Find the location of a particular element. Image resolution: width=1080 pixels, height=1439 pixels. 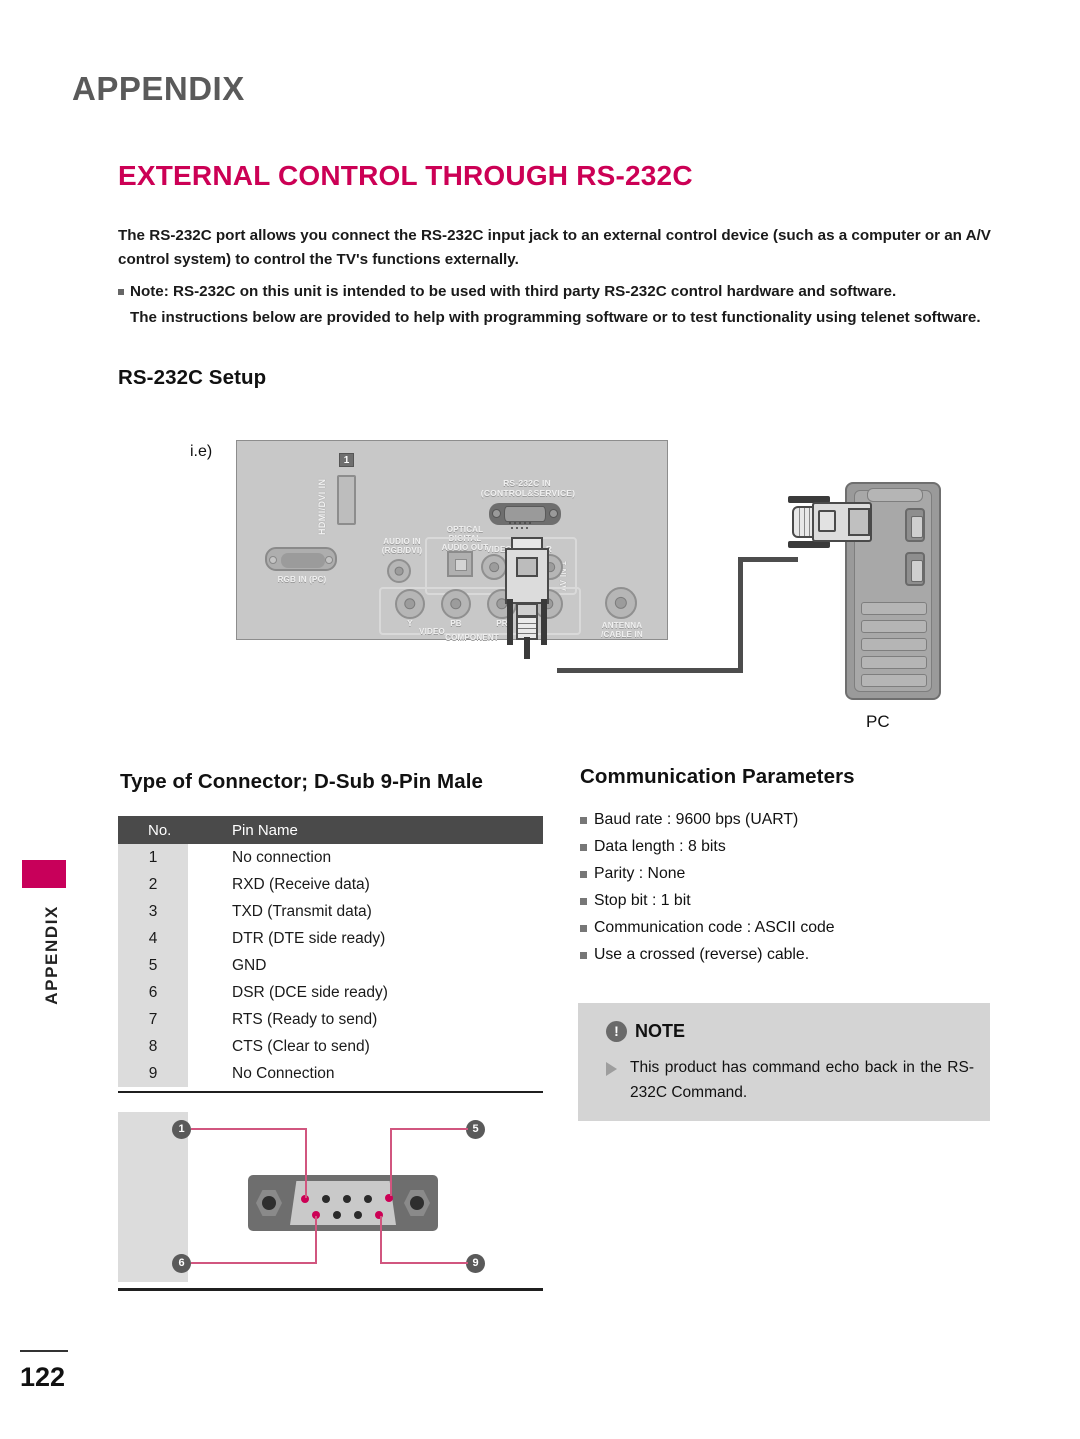

pc-side-cable-plug is located at coordinates (844, 522).